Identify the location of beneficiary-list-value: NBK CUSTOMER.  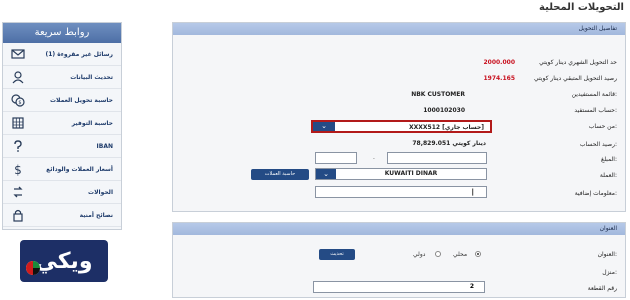
(438, 94).